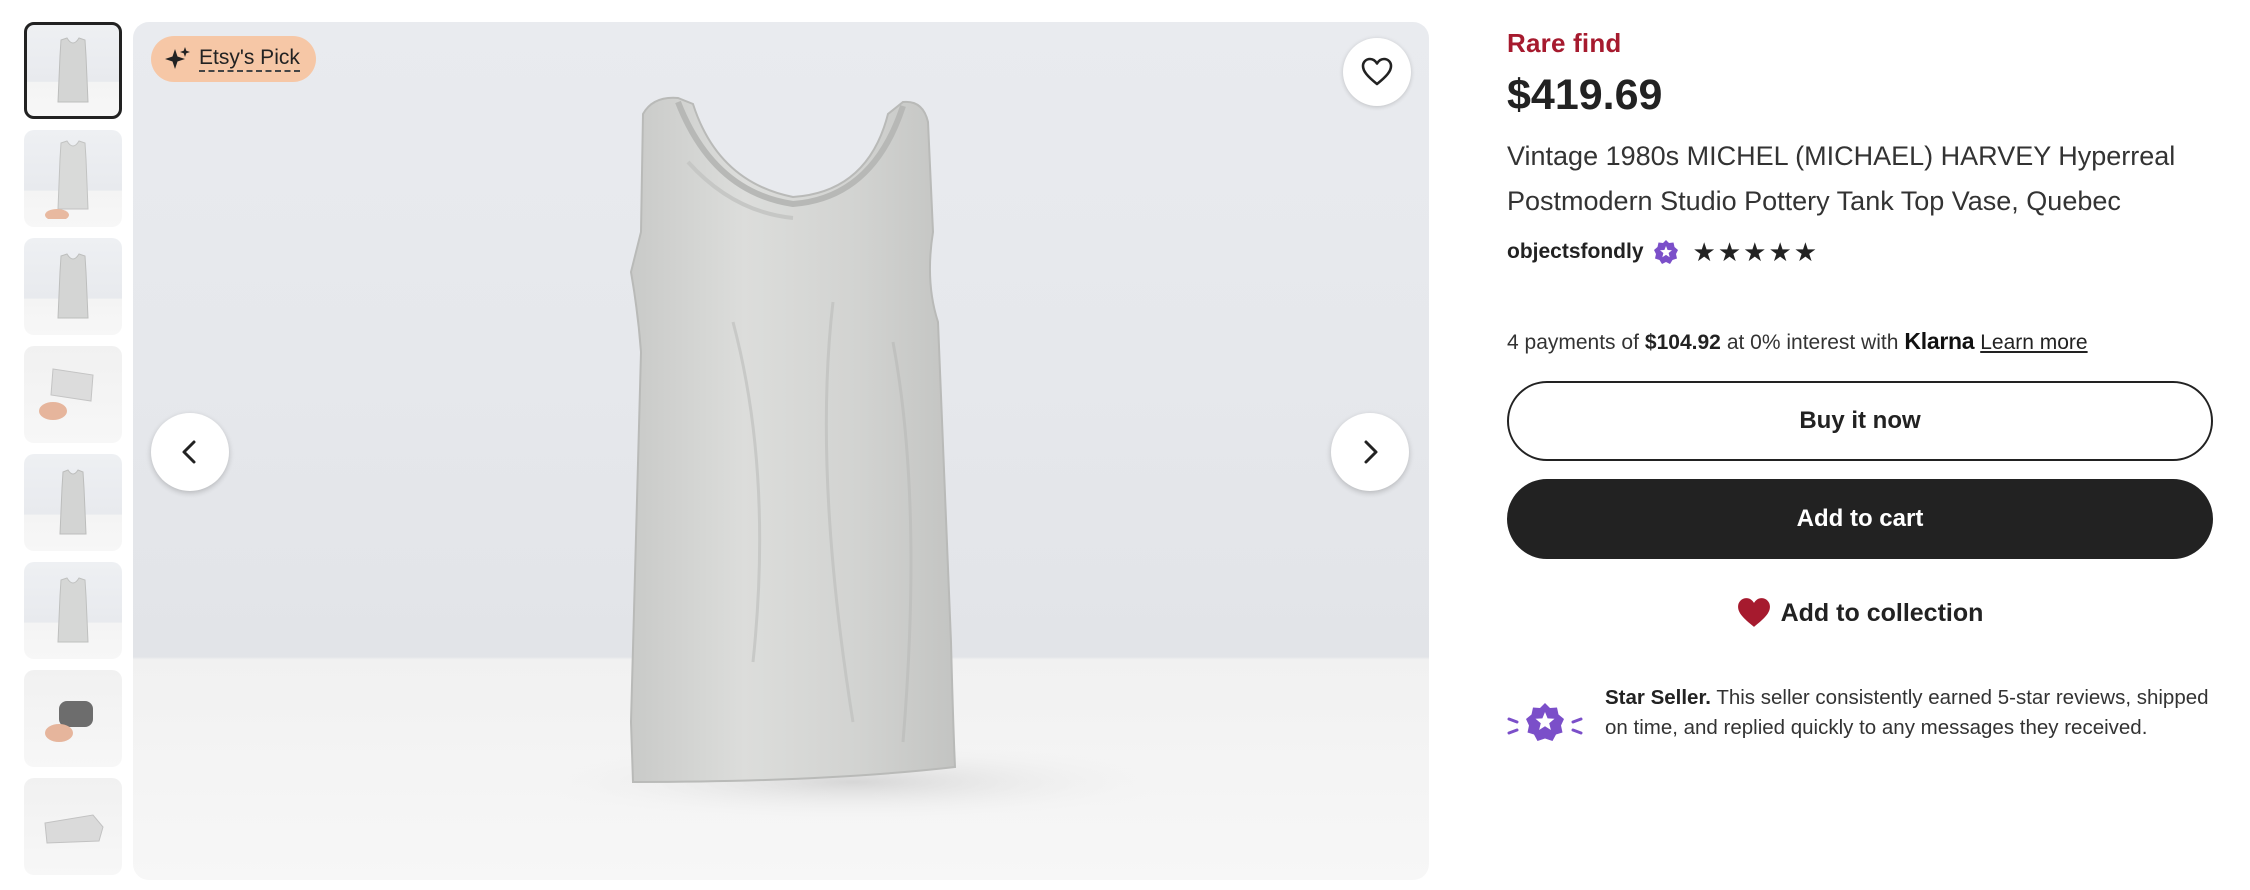 Image resolution: width=2250 pixels, height=890 pixels. What do you see at coordinates (1812, 342) in the screenshot?
I see `payment-middle: at 0% interest with` at bounding box center [1812, 342].